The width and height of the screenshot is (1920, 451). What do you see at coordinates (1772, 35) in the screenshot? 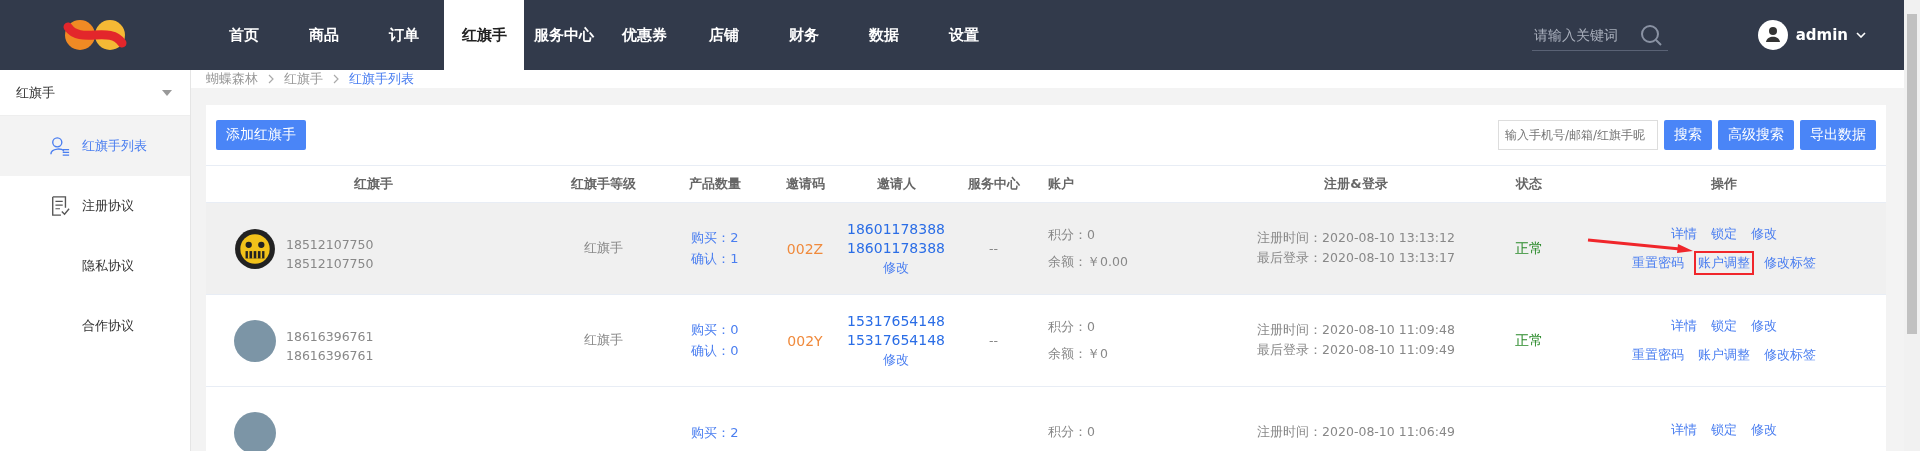
I see `avatar-icon` at bounding box center [1772, 35].